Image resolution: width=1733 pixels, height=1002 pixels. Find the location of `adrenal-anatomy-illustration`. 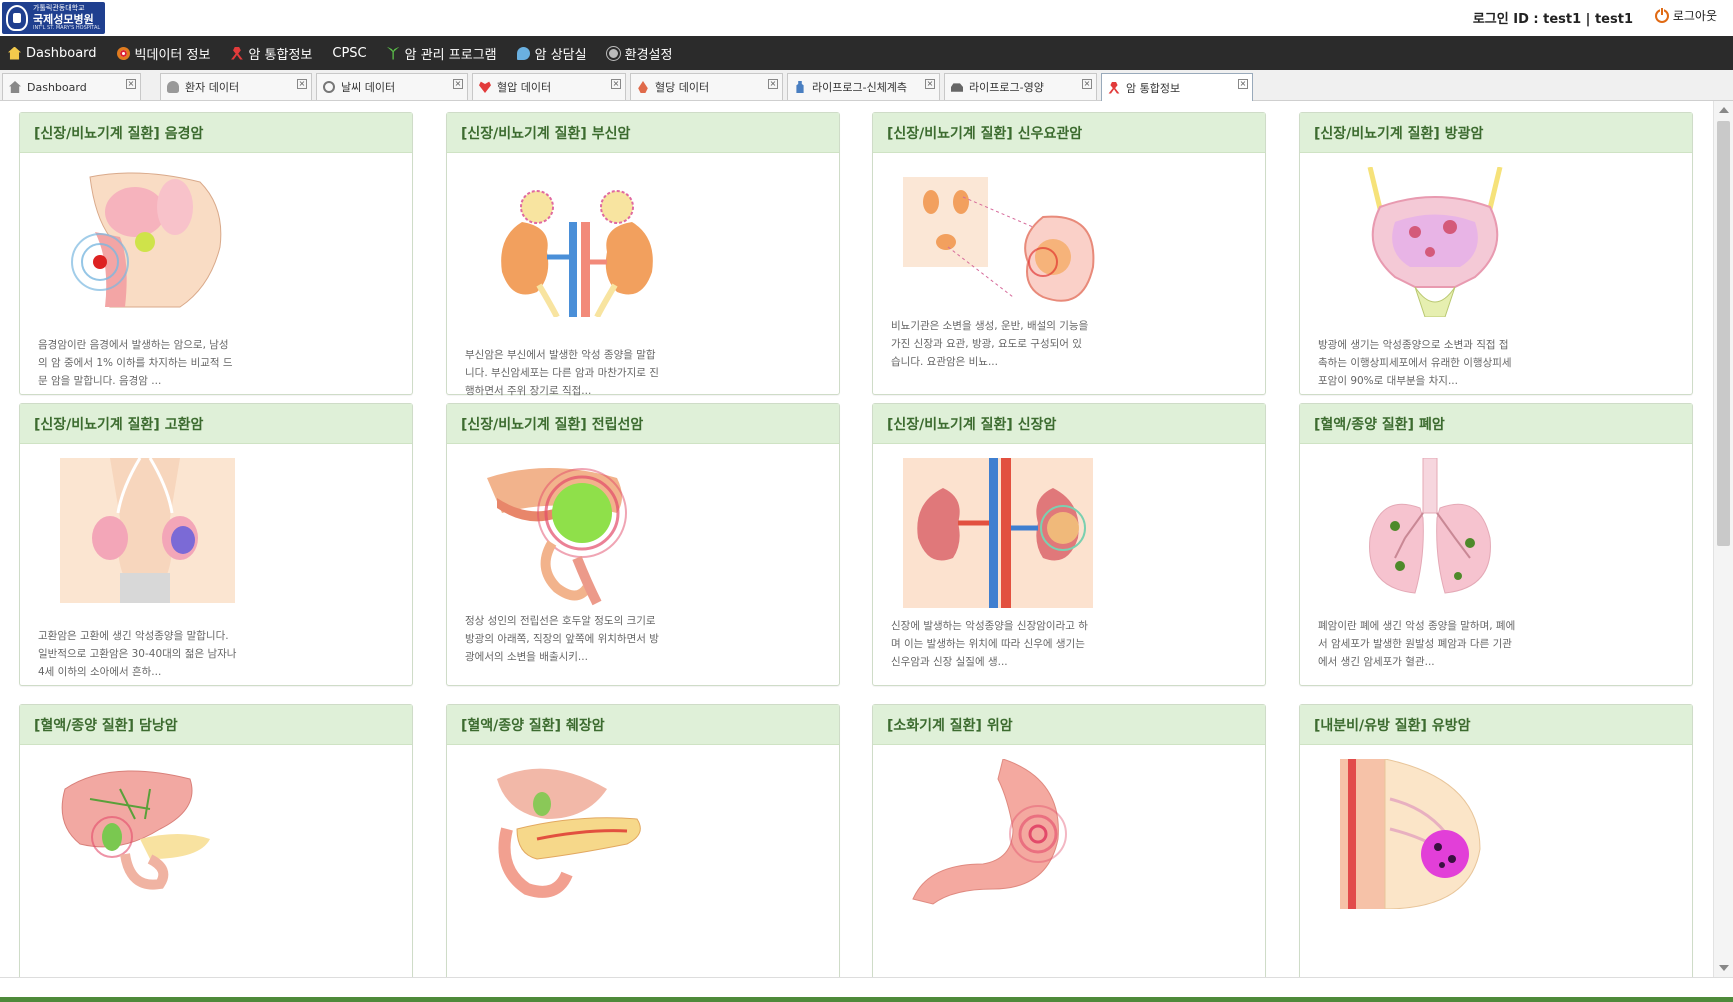

adrenal-anatomy-illustration is located at coordinates (577, 253).